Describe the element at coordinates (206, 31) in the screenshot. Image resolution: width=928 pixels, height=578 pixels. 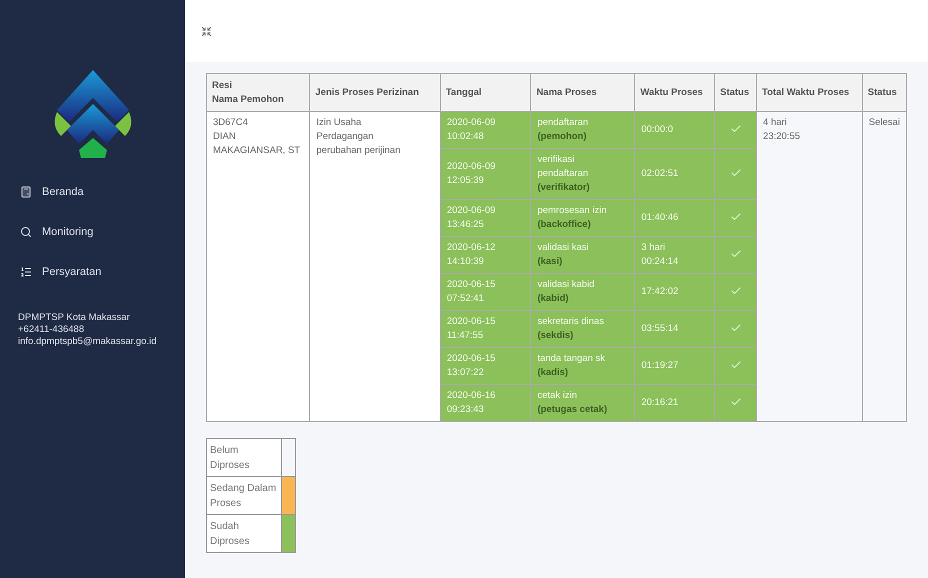
I see `collapse-icon` at that location.